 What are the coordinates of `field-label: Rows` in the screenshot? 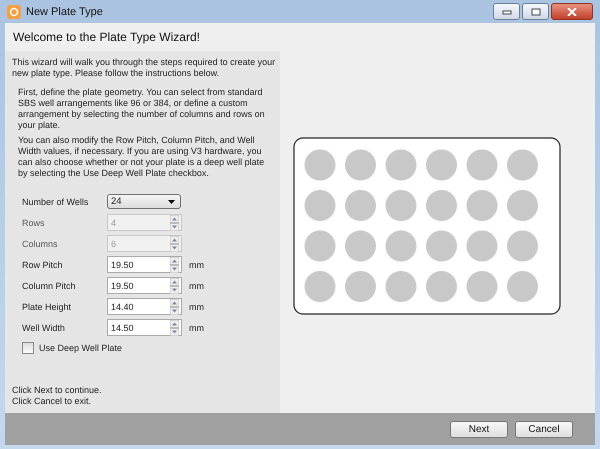 It's located at (34, 223).